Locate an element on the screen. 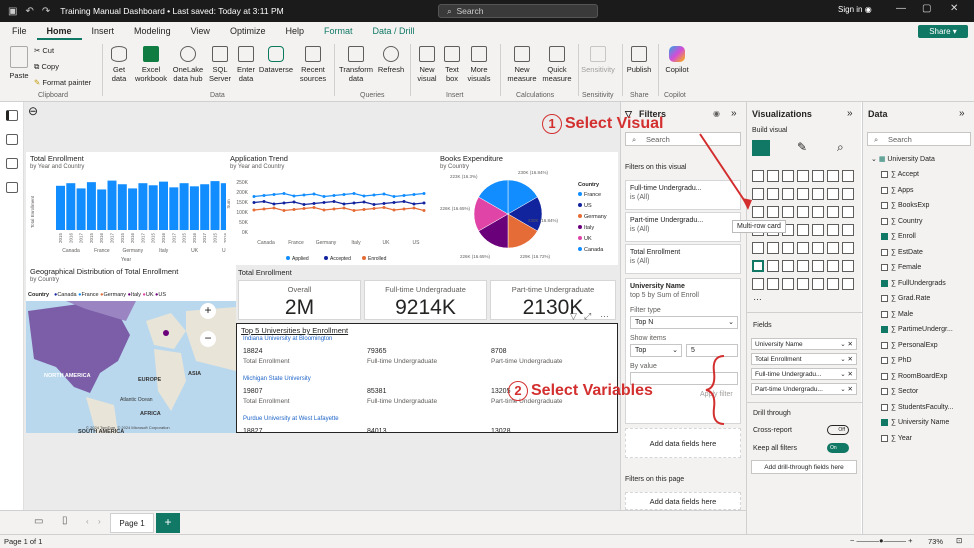 The image size is (974, 548). redo-icon: ↷ is located at coordinates (46, 11).